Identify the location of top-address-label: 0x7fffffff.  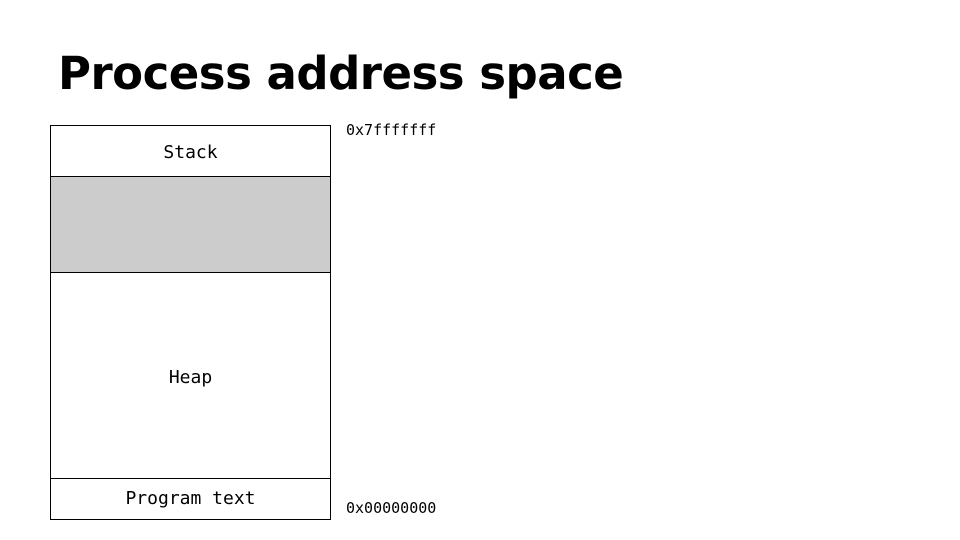
(391, 130).